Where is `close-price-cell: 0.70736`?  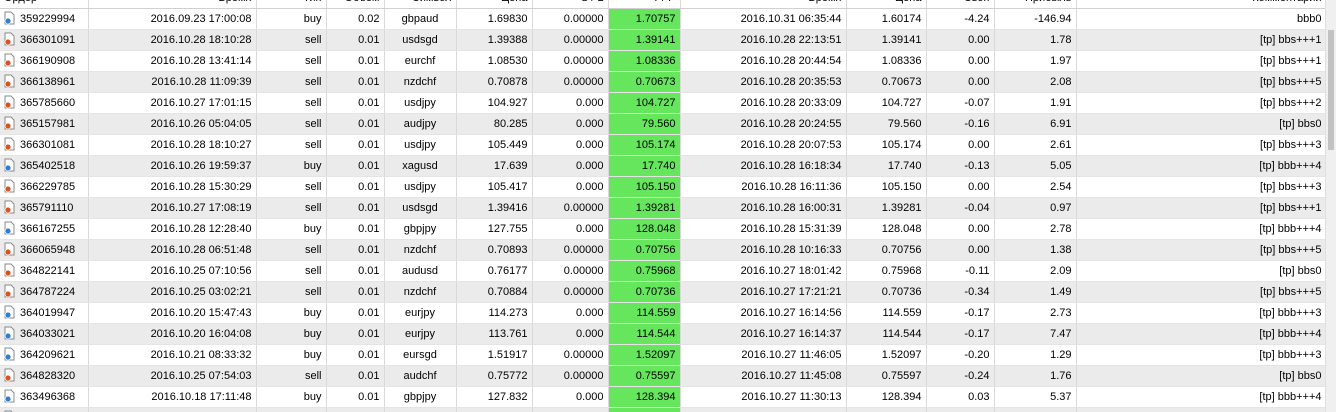 close-price-cell: 0.70736 is located at coordinates (886, 292).